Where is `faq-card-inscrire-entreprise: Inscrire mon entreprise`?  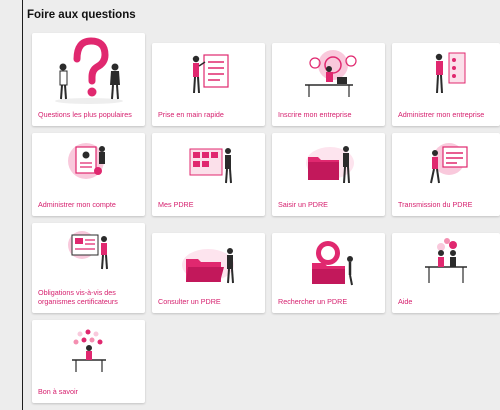 faq-card-inscrire-entreprise: Inscrire mon entreprise is located at coordinates (328, 84).